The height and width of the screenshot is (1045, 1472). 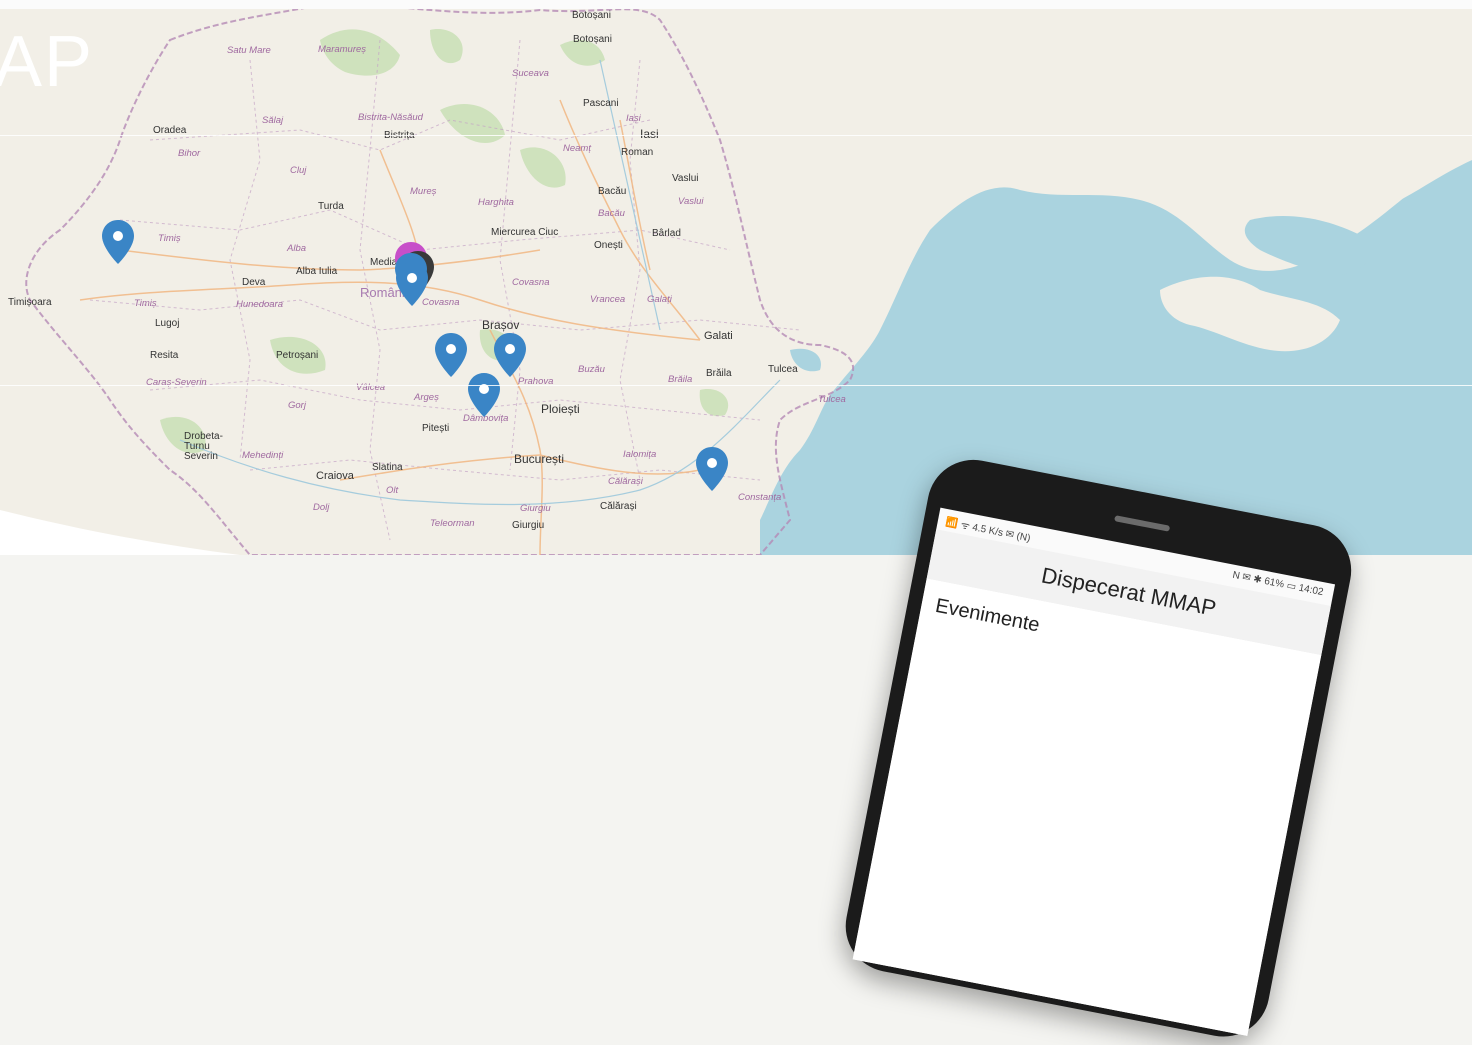 I want to click on map-pin-arad, so click(x=118, y=242).